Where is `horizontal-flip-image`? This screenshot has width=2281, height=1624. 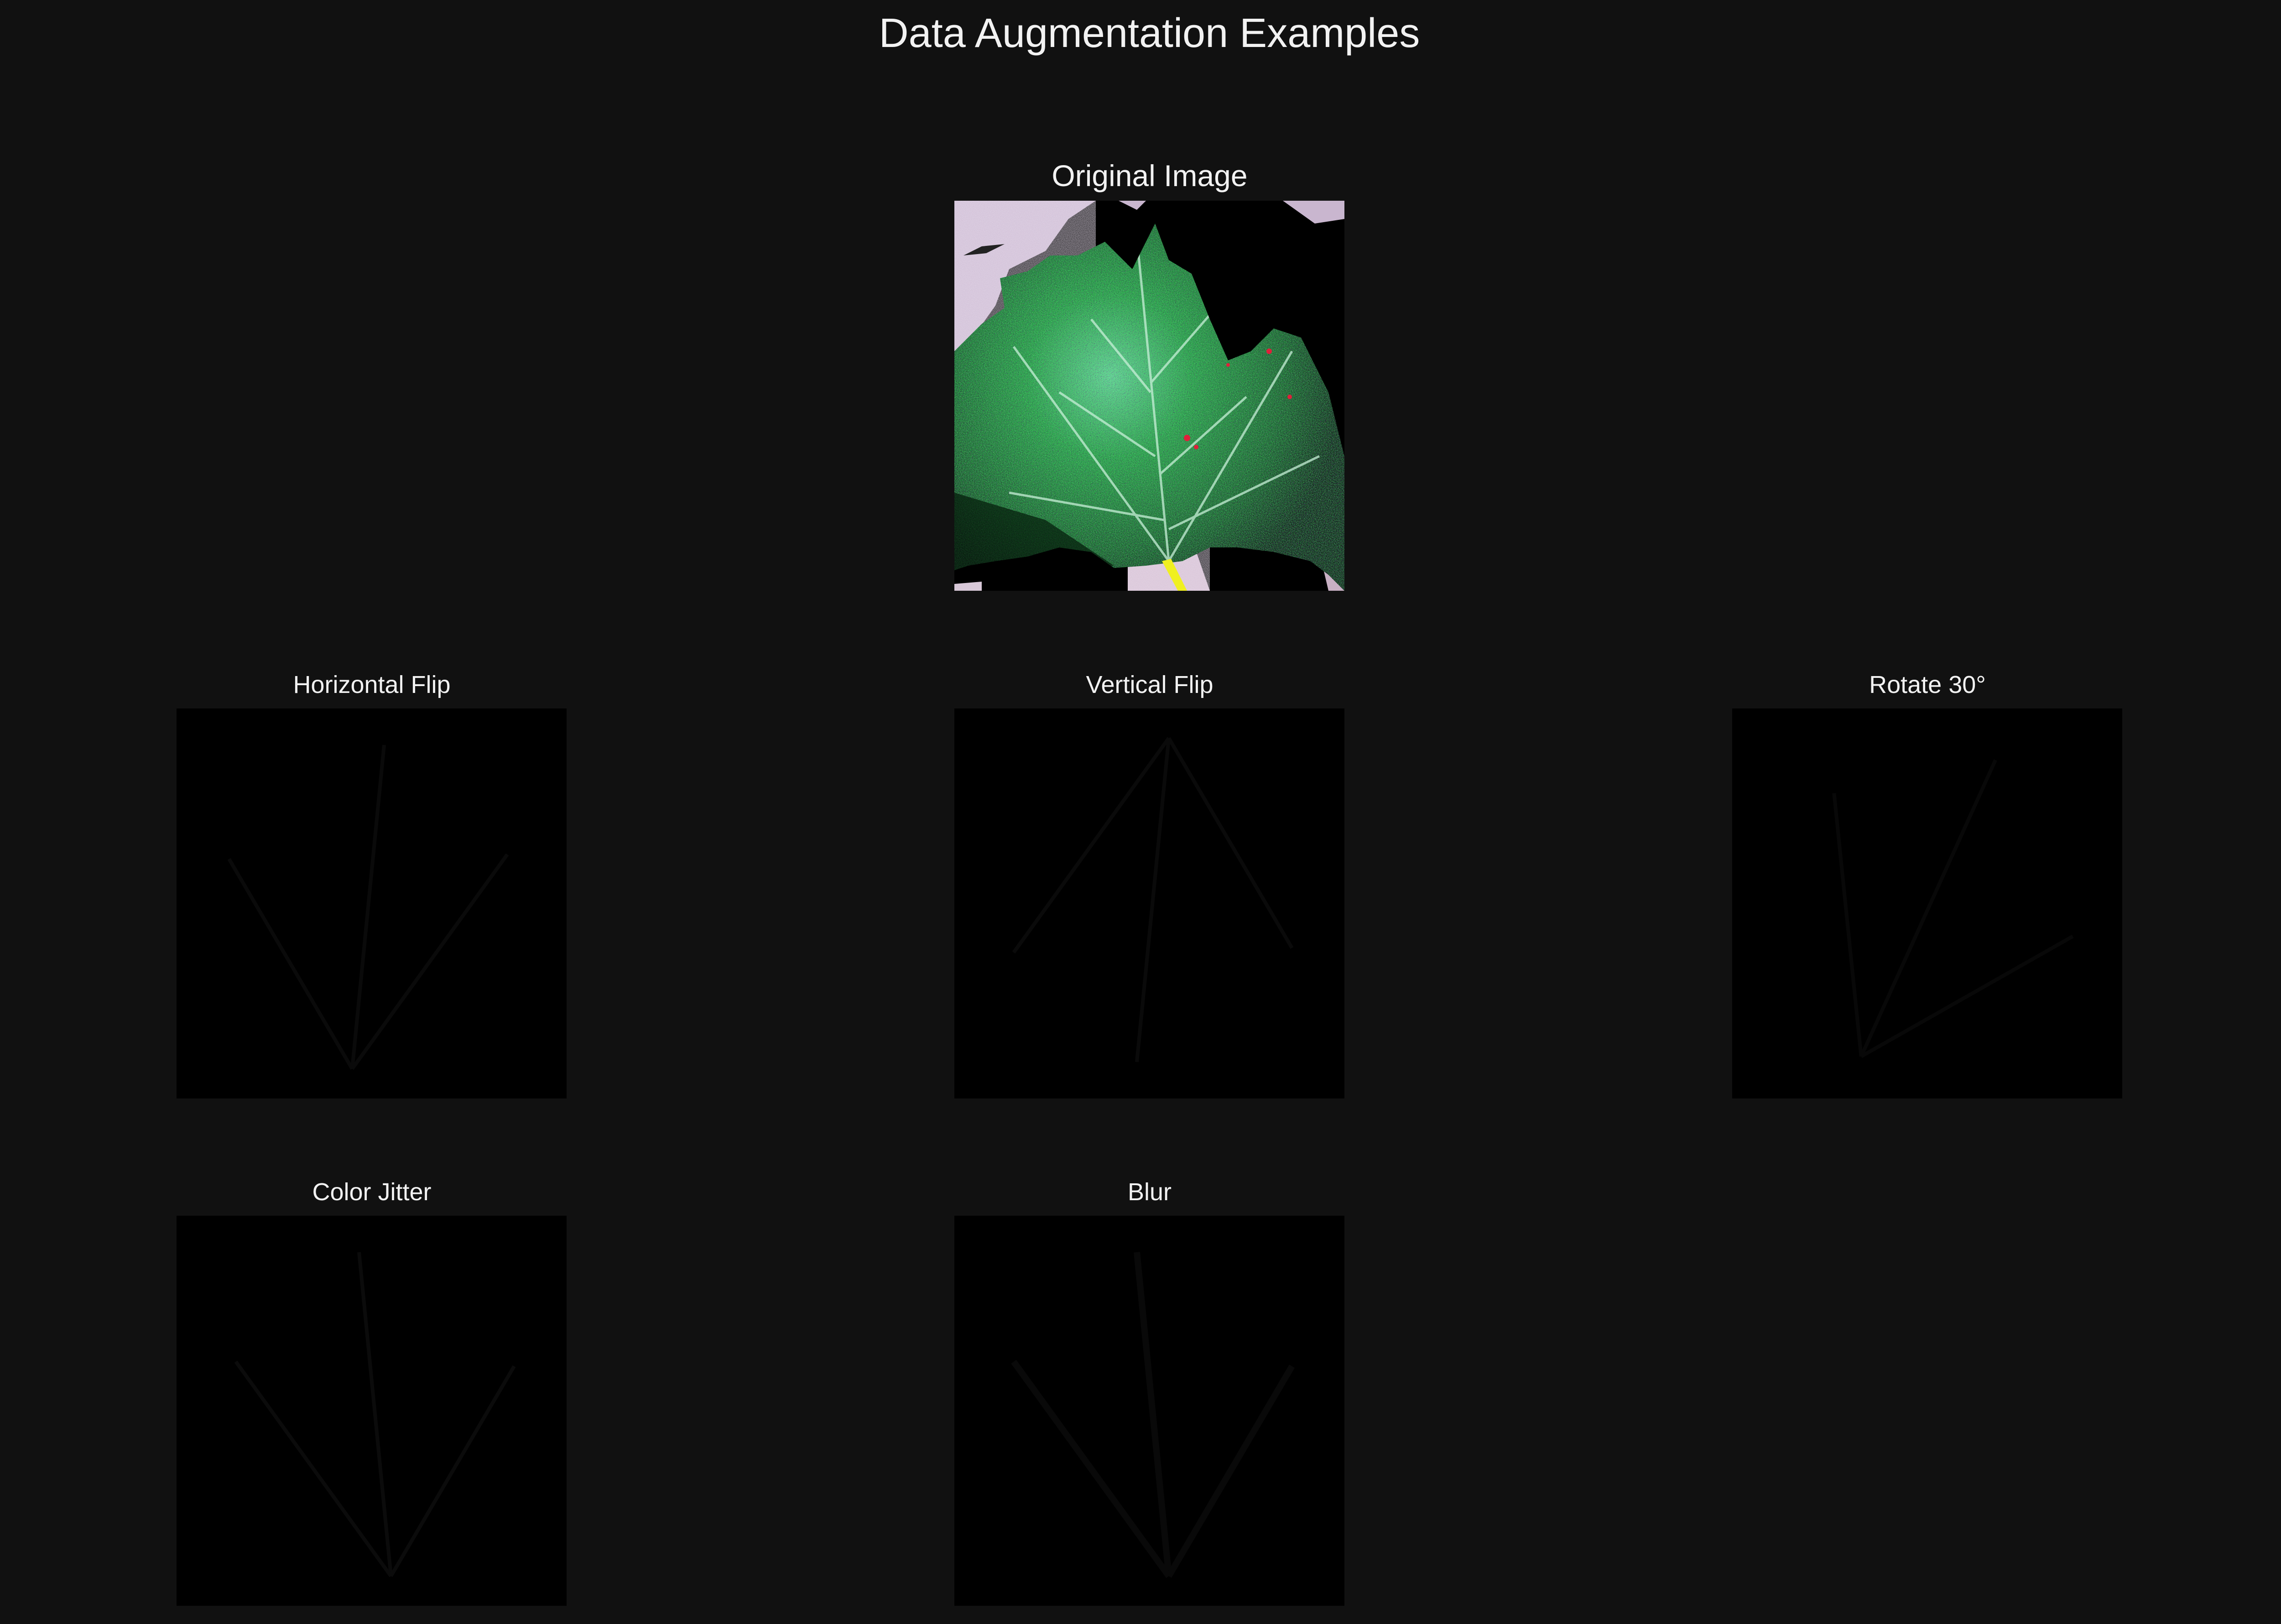 horizontal-flip-image is located at coordinates (372, 903).